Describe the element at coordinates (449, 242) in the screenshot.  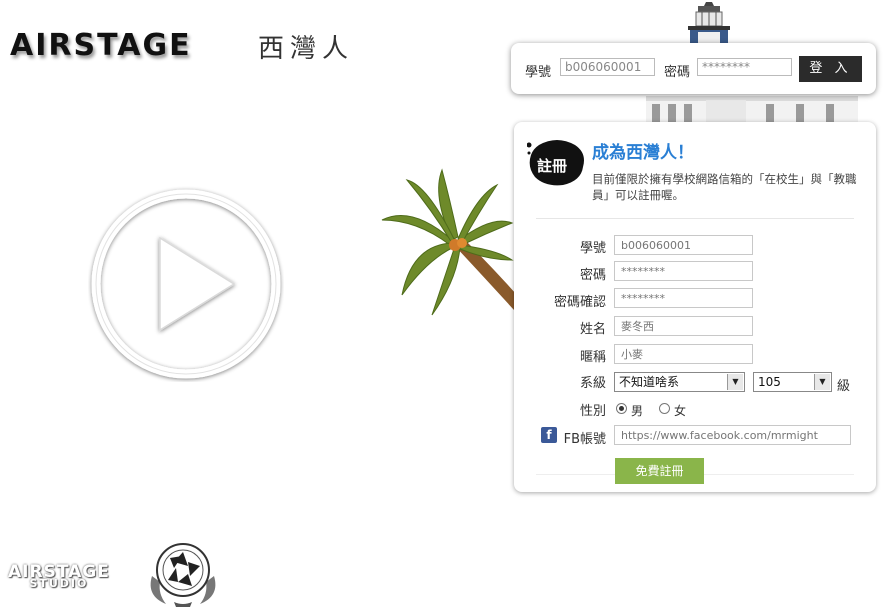
I see `palm-tree-image` at that location.